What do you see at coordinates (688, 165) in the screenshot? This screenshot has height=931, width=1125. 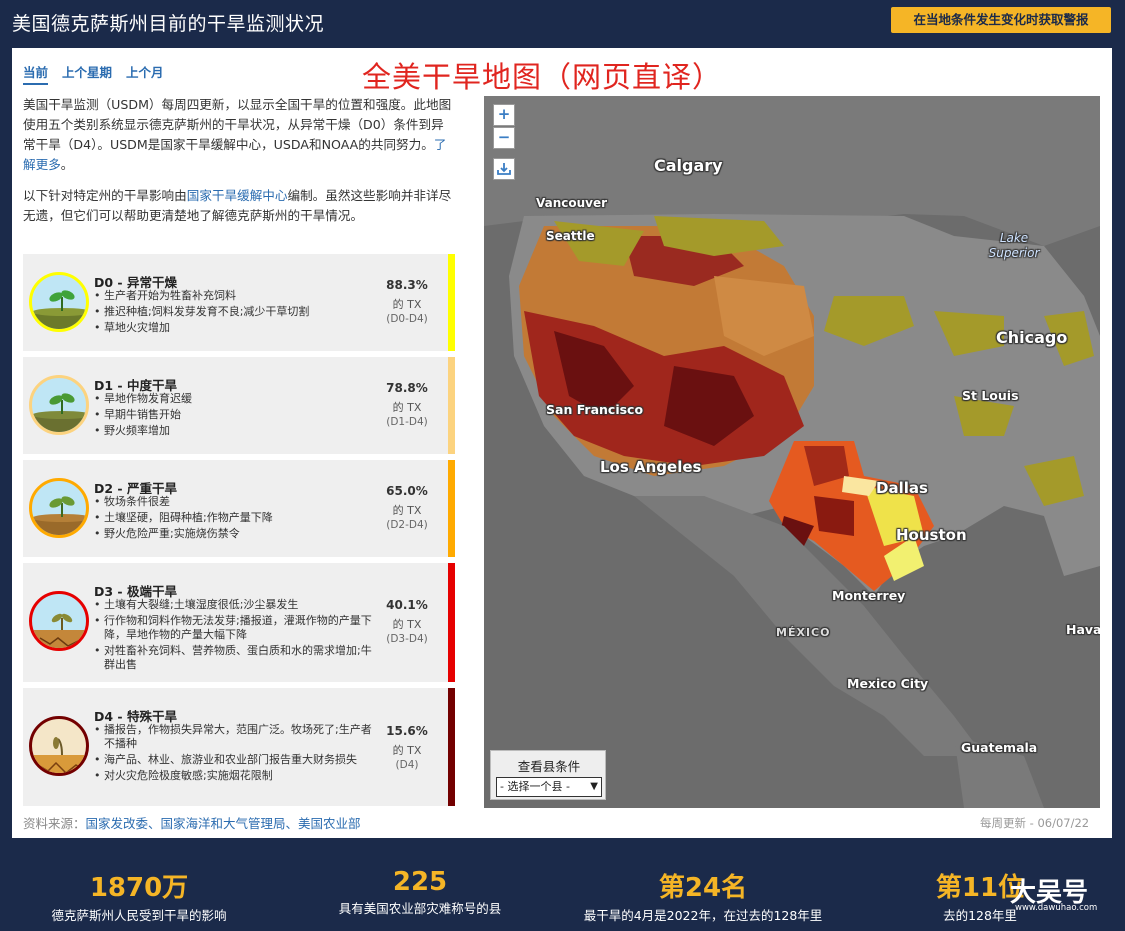 I see `map-label-calgary: Calgary` at bounding box center [688, 165].